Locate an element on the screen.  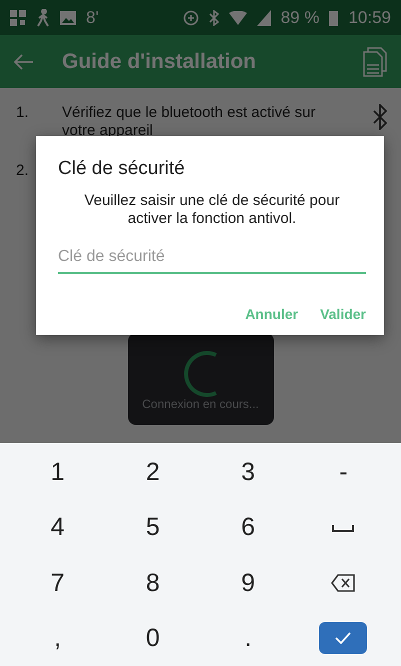
keyboard-key: 9 is located at coordinates (248, 583).